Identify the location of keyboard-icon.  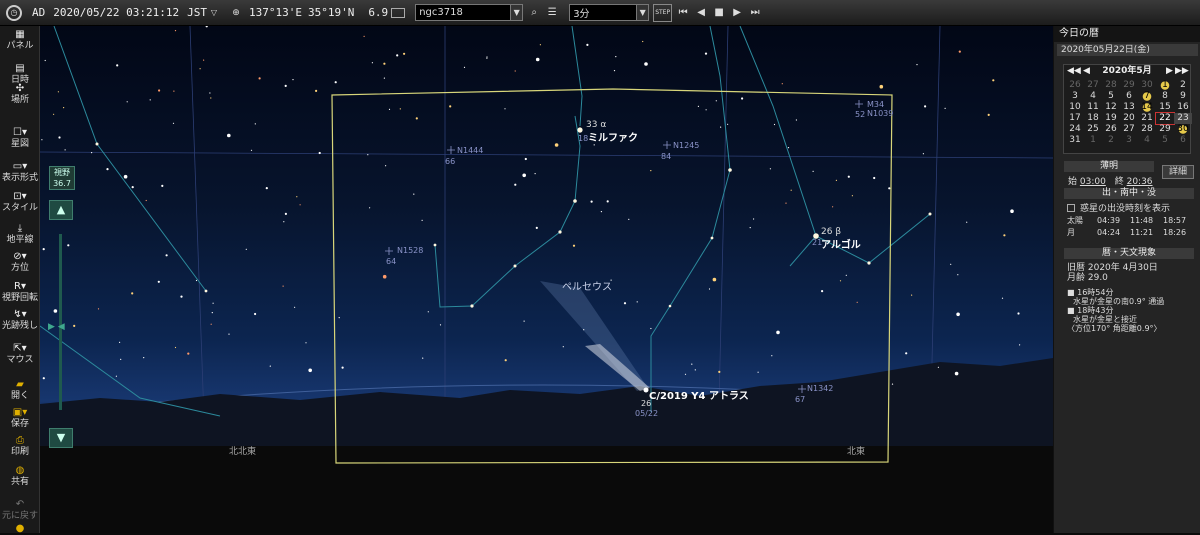
(398, 12).